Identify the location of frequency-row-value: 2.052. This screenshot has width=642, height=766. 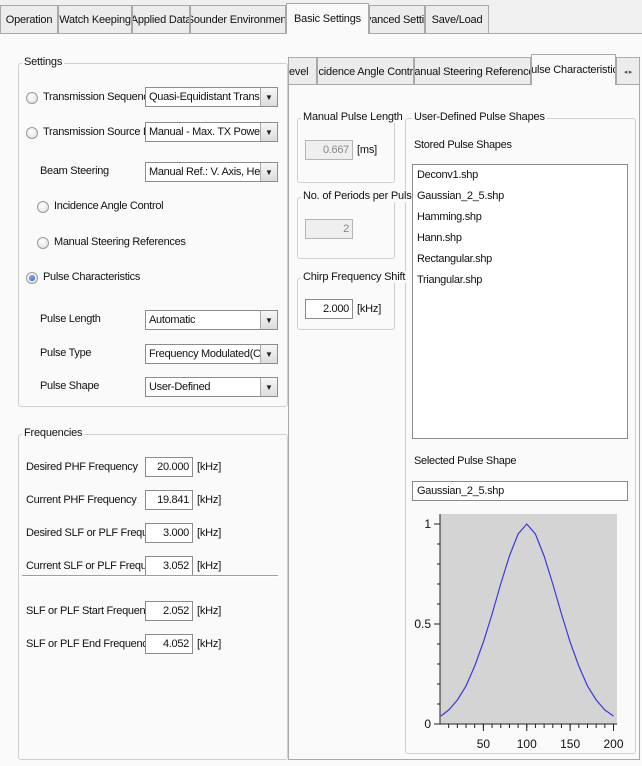
(169, 611).